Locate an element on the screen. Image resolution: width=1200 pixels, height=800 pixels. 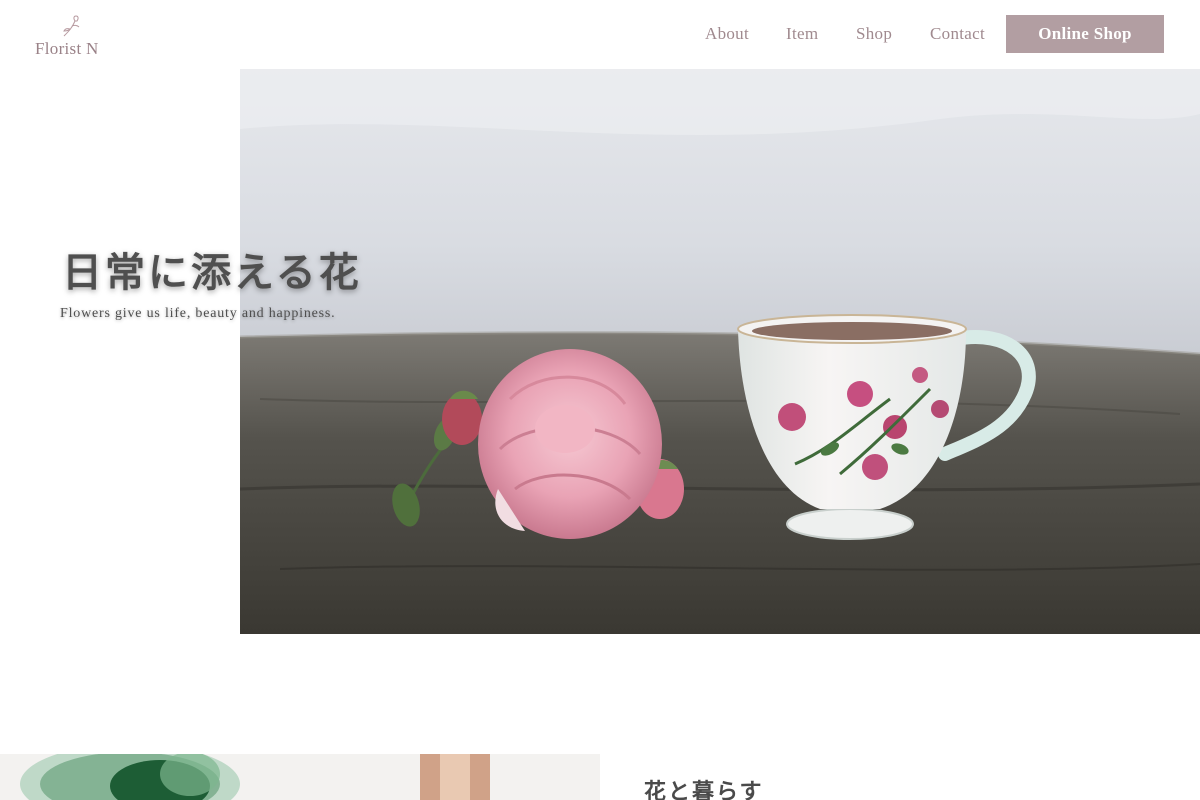
nav-link-about: About is located at coordinates (727, 34).